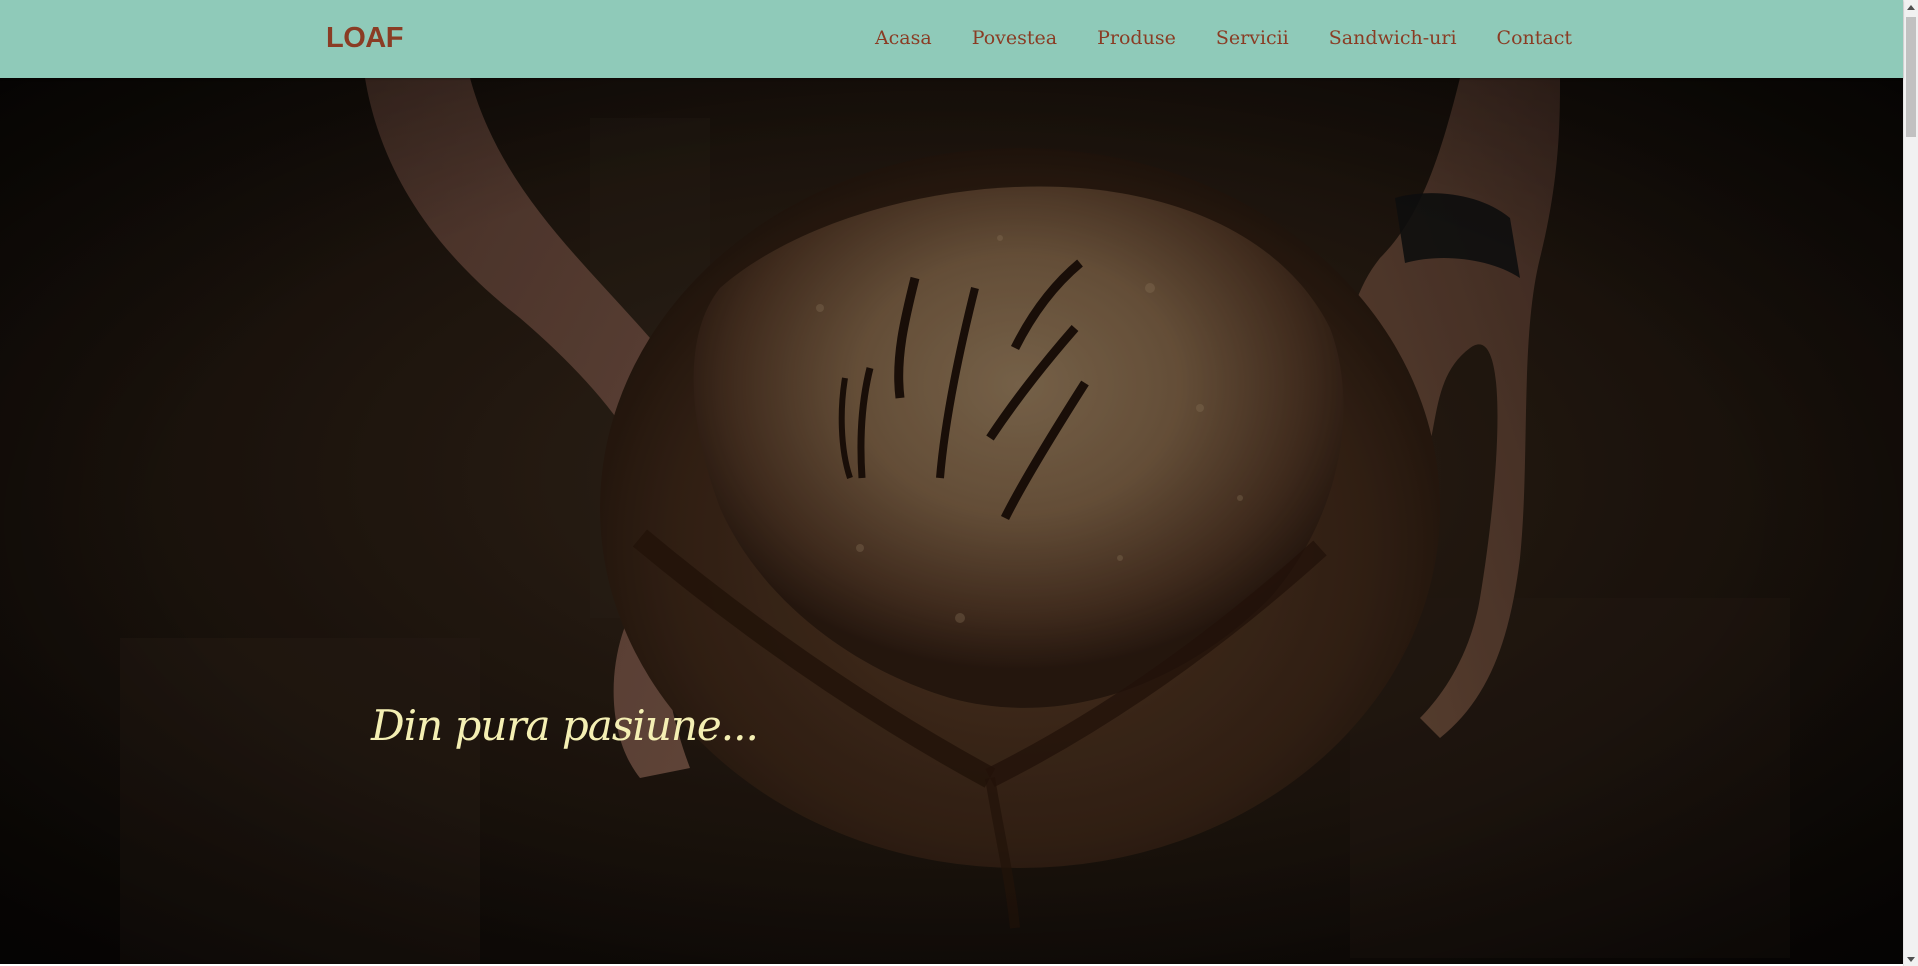 This screenshot has width=1918, height=966. I want to click on nav-item-acasa: Acasa, so click(903, 38).